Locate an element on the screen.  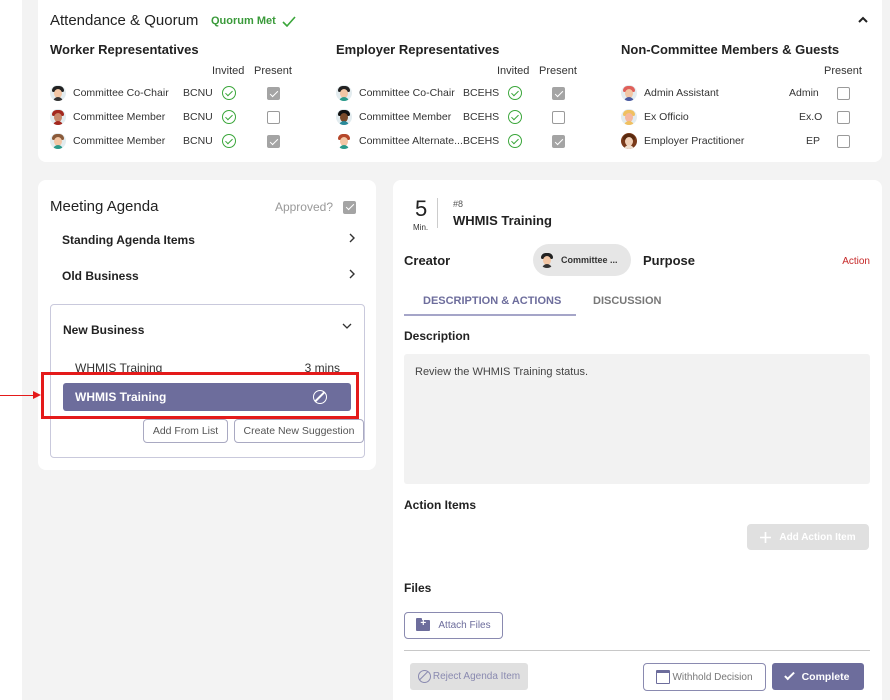
tab-description-actions: DESCRIPTION & ACTIONS is located at coordinates (492, 301).